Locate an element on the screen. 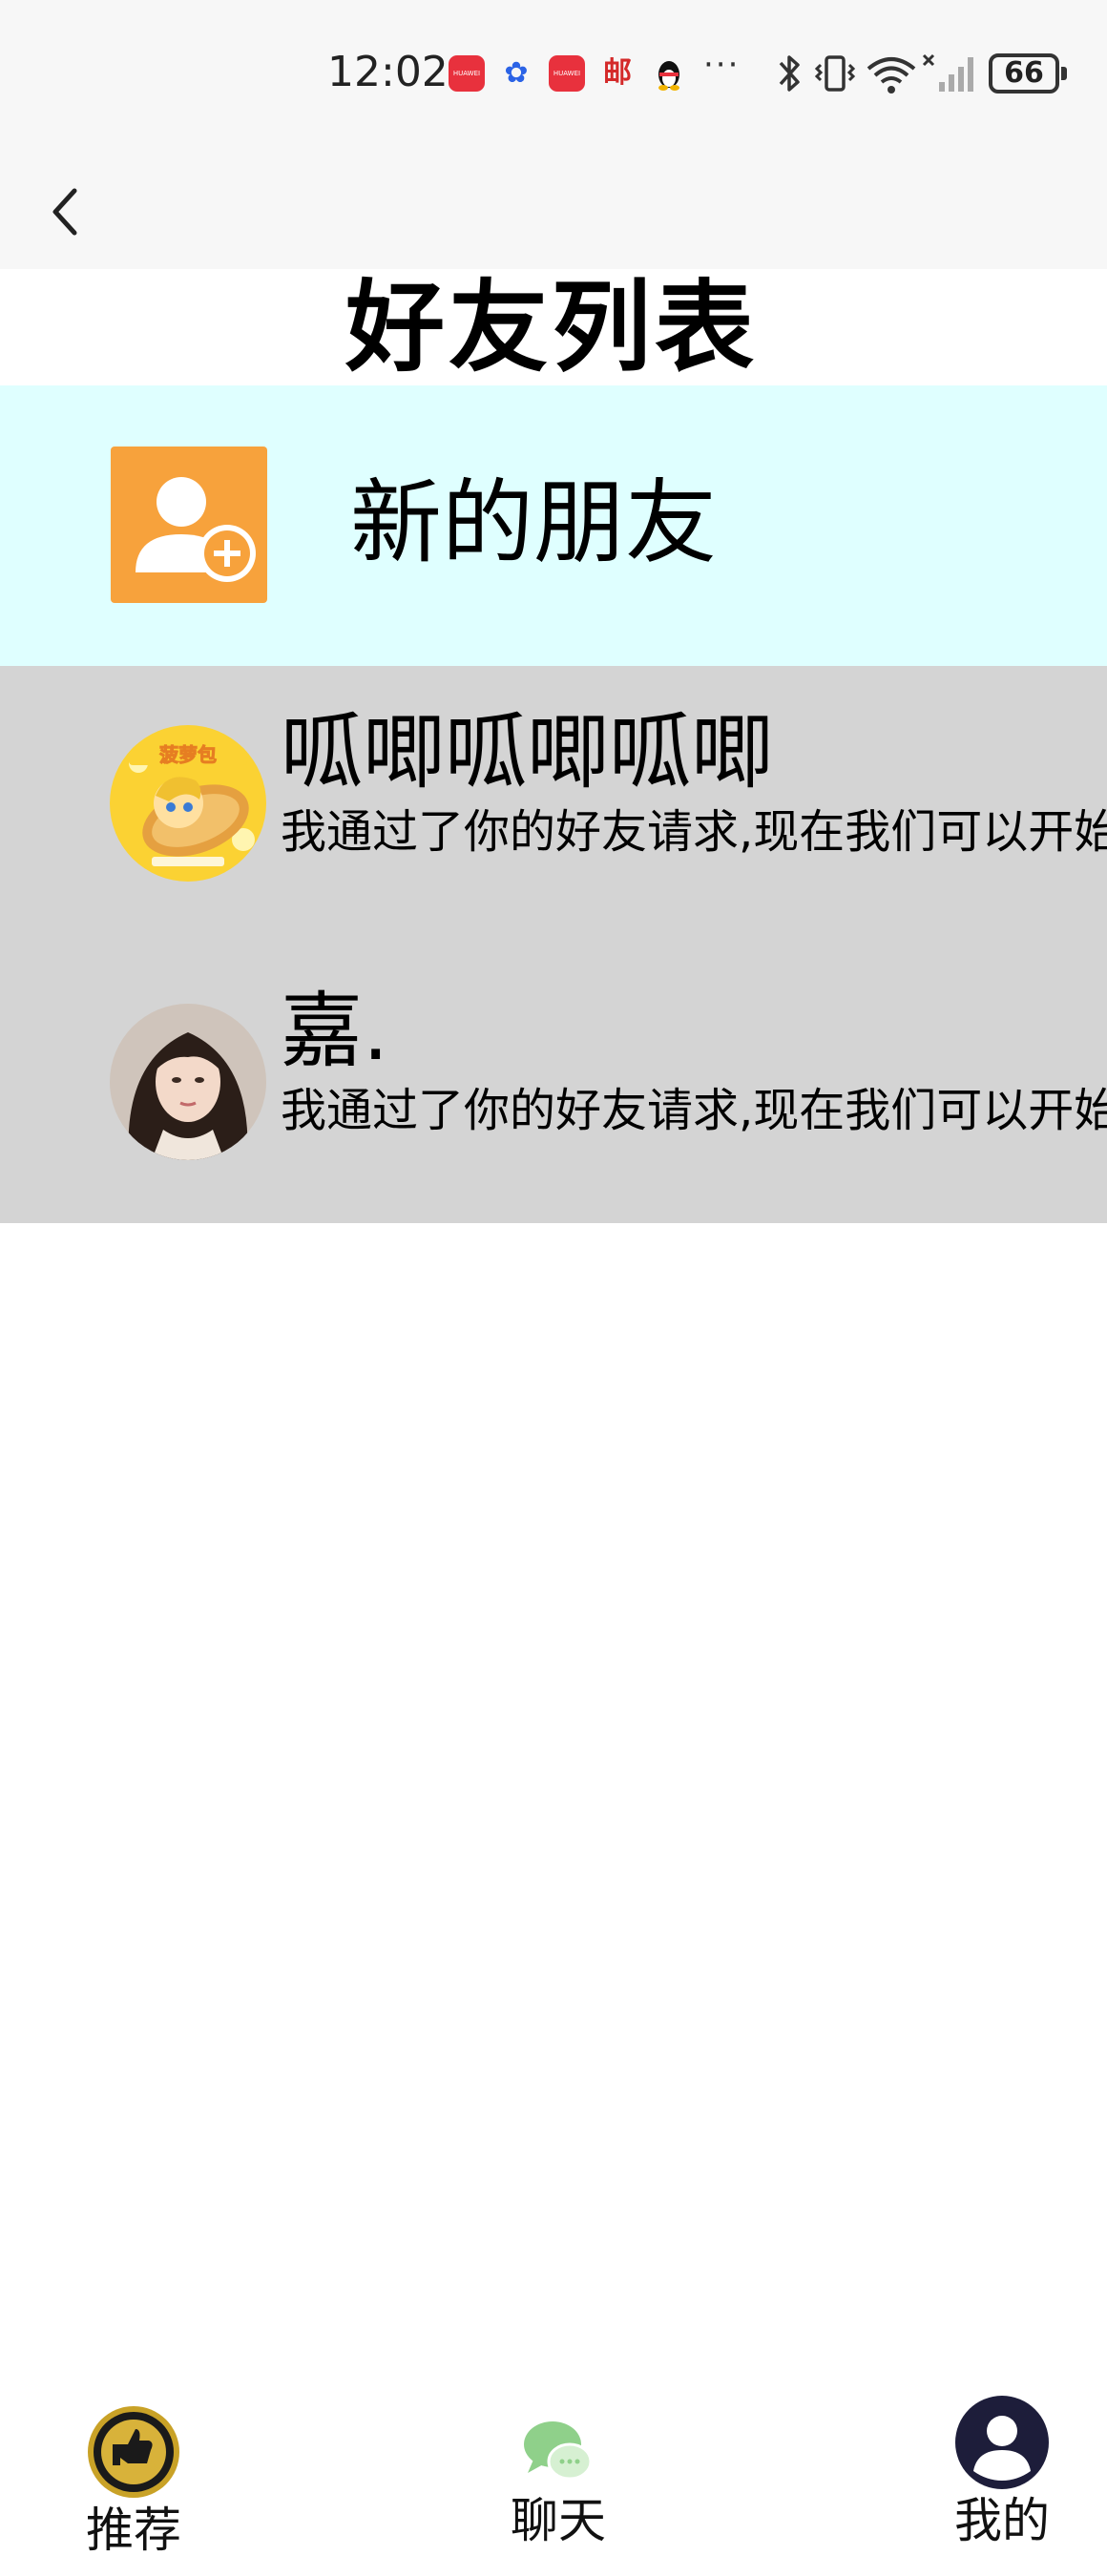  new-friends-row: 新的朋友 is located at coordinates (553, 525).